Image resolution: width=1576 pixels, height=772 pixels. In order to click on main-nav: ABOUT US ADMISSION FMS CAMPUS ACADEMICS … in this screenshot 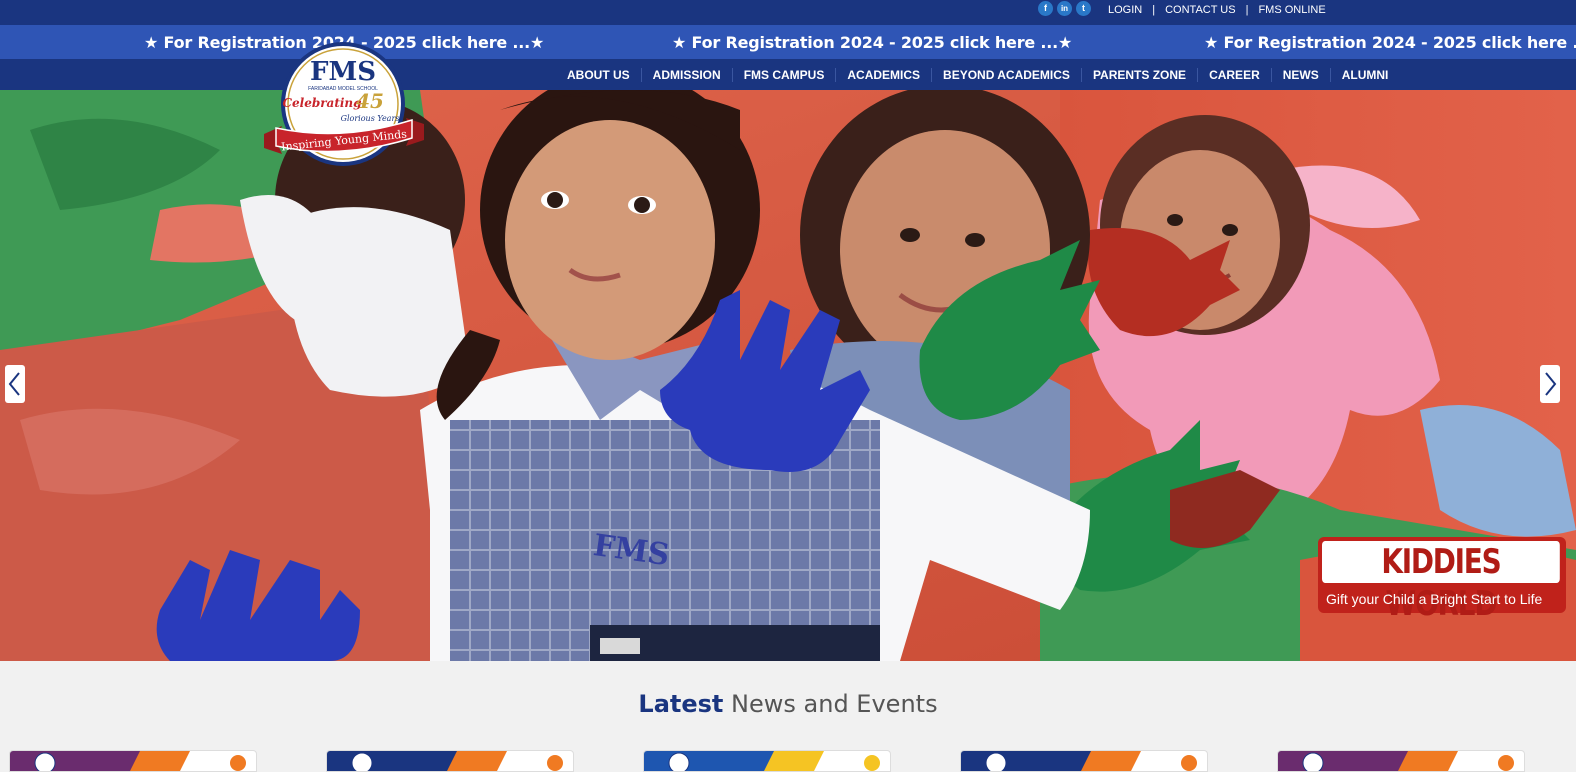, I will do `click(977, 74)`.